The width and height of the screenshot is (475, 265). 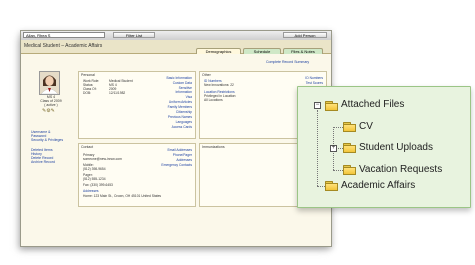 What do you see at coordinates (184, 112) in the screenshot?
I see `citizenship-link: Citizenship` at bounding box center [184, 112].